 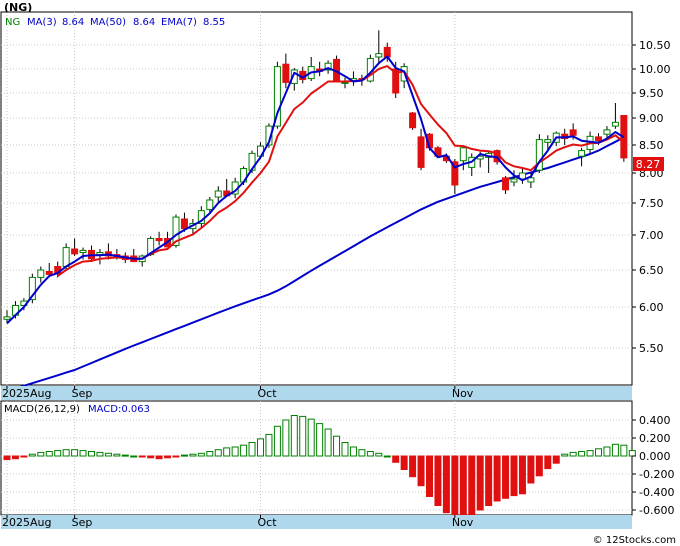 I want to click on price-legend-item: 8.55, so click(x=214, y=22).